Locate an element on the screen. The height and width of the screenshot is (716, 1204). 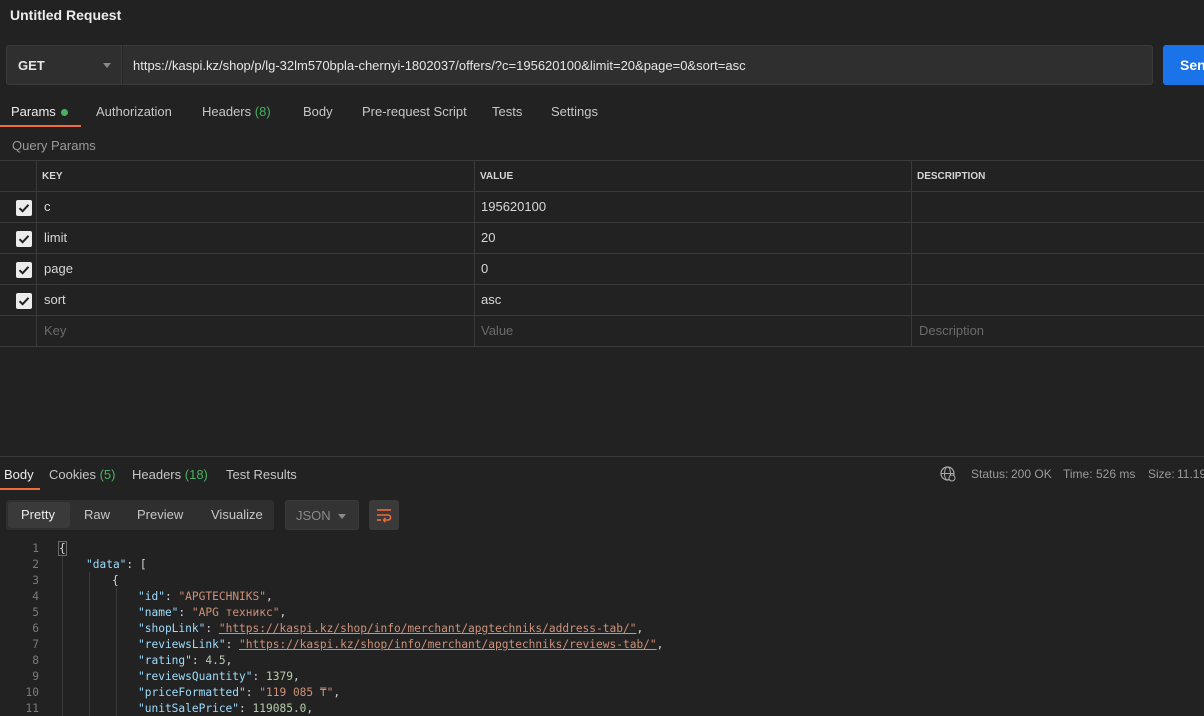
view-pretty-button: Pretty is located at coordinates (38, 514).